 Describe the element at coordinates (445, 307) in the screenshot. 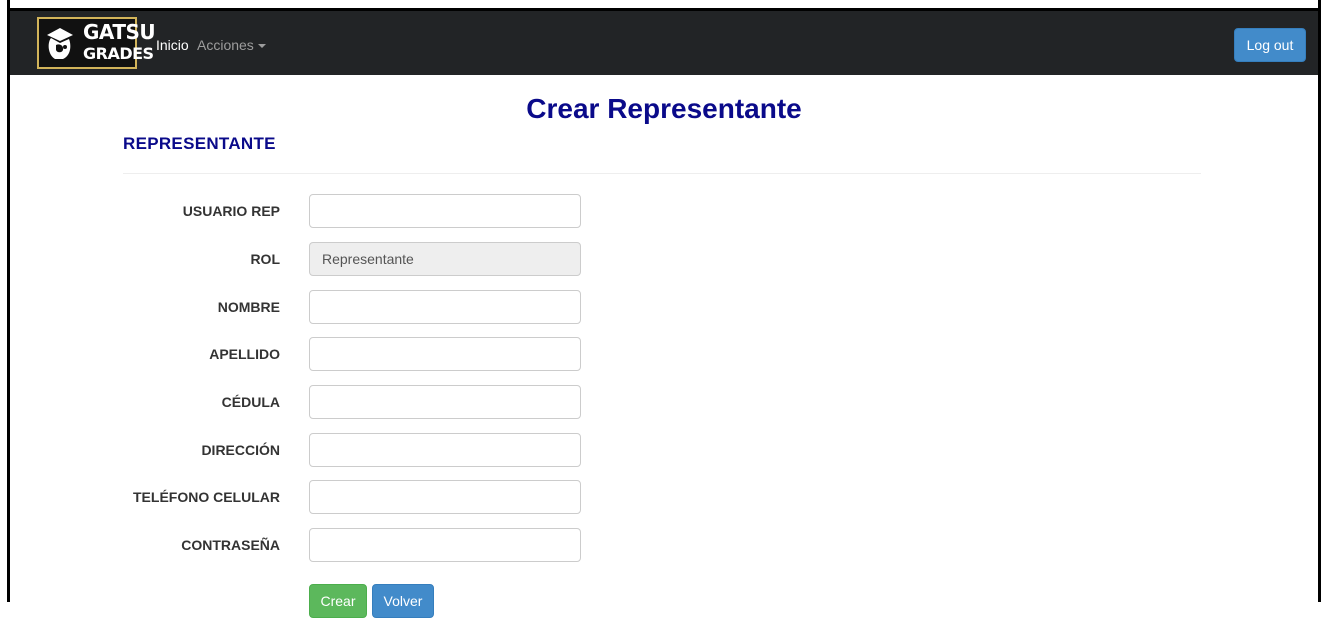

I see `nombre-input` at that location.